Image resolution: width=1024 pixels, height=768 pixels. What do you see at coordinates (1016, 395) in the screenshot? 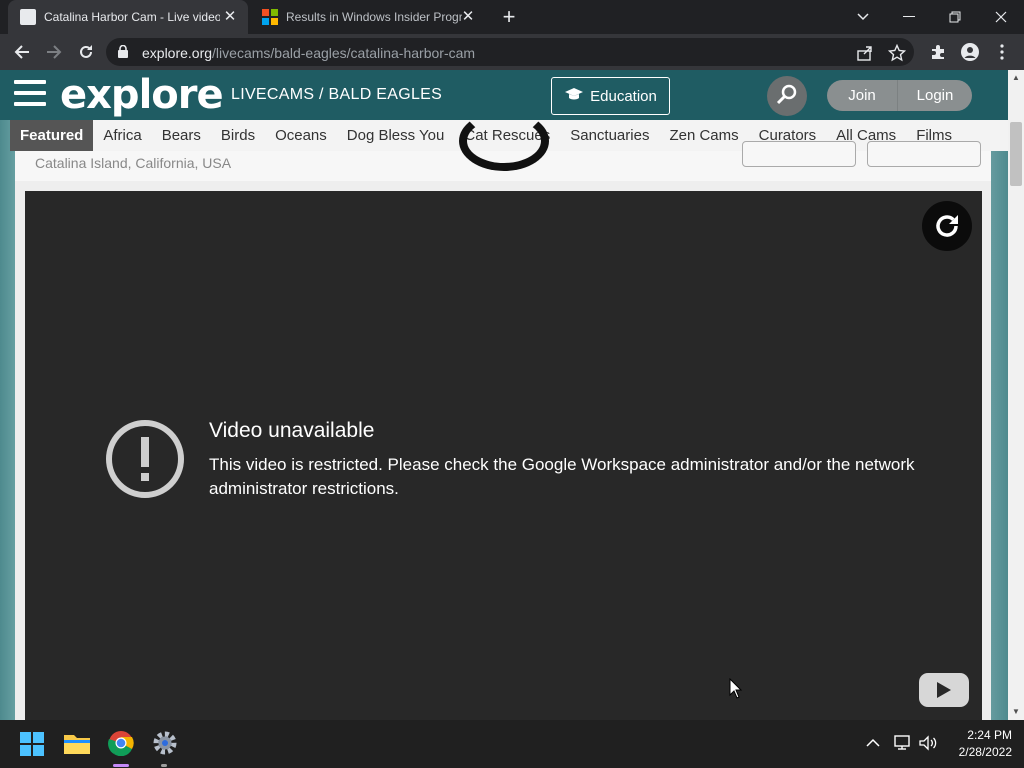
I see `page-scrollbar: ▲ ▼` at bounding box center [1016, 395].